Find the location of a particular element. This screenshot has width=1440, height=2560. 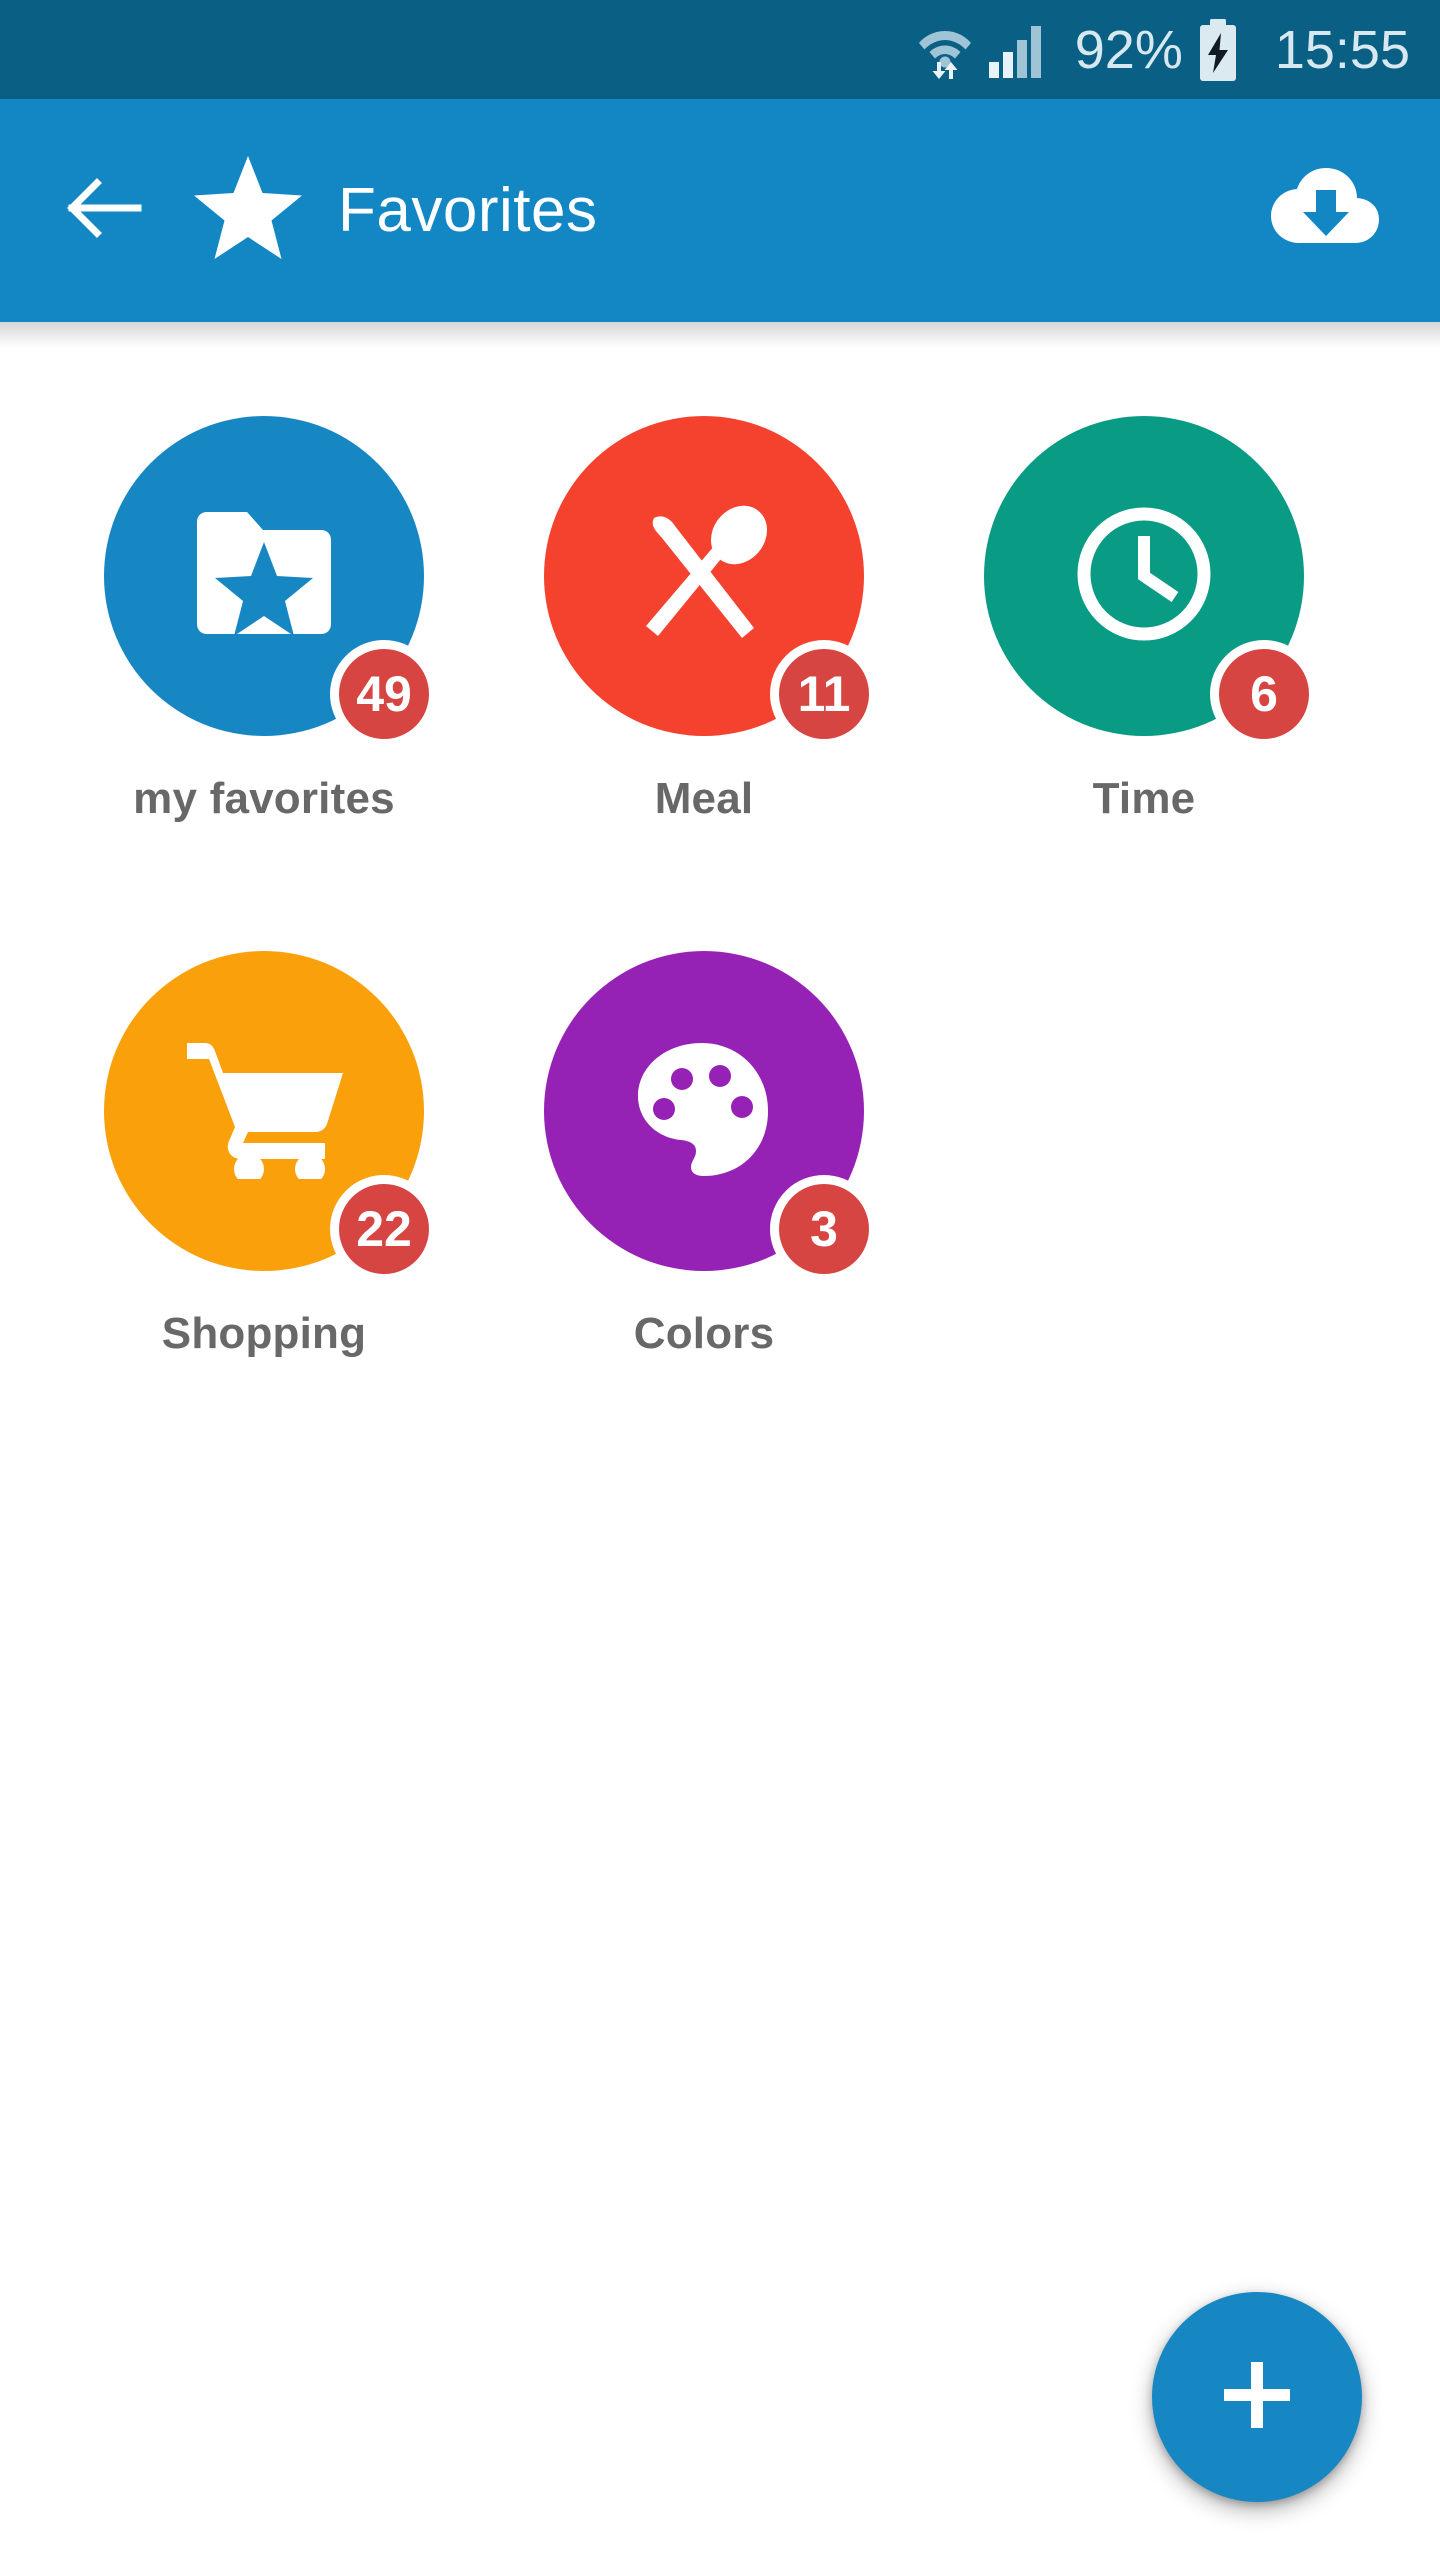

folder-label: Colors is located at coordinates (704, 1333).